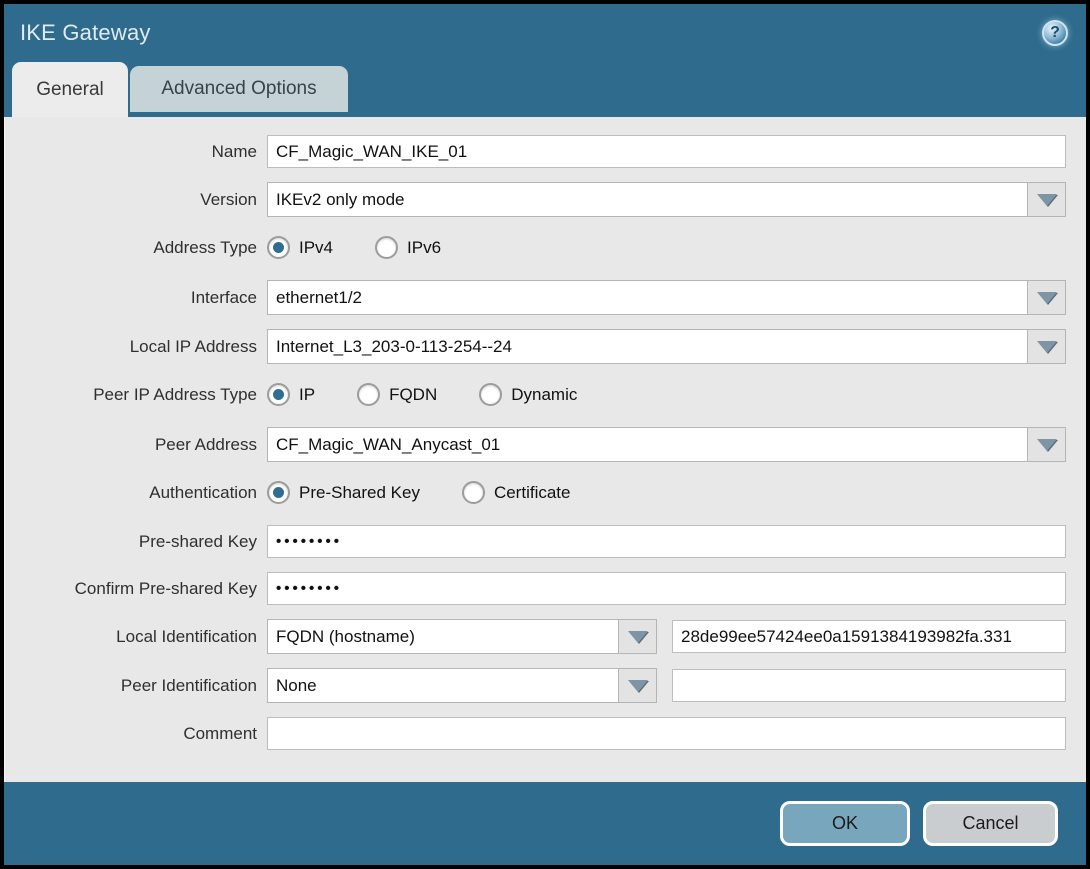 This screenshot has height=869, width=1090. I want to click on pre-shared-key-input, so click(666, 541).